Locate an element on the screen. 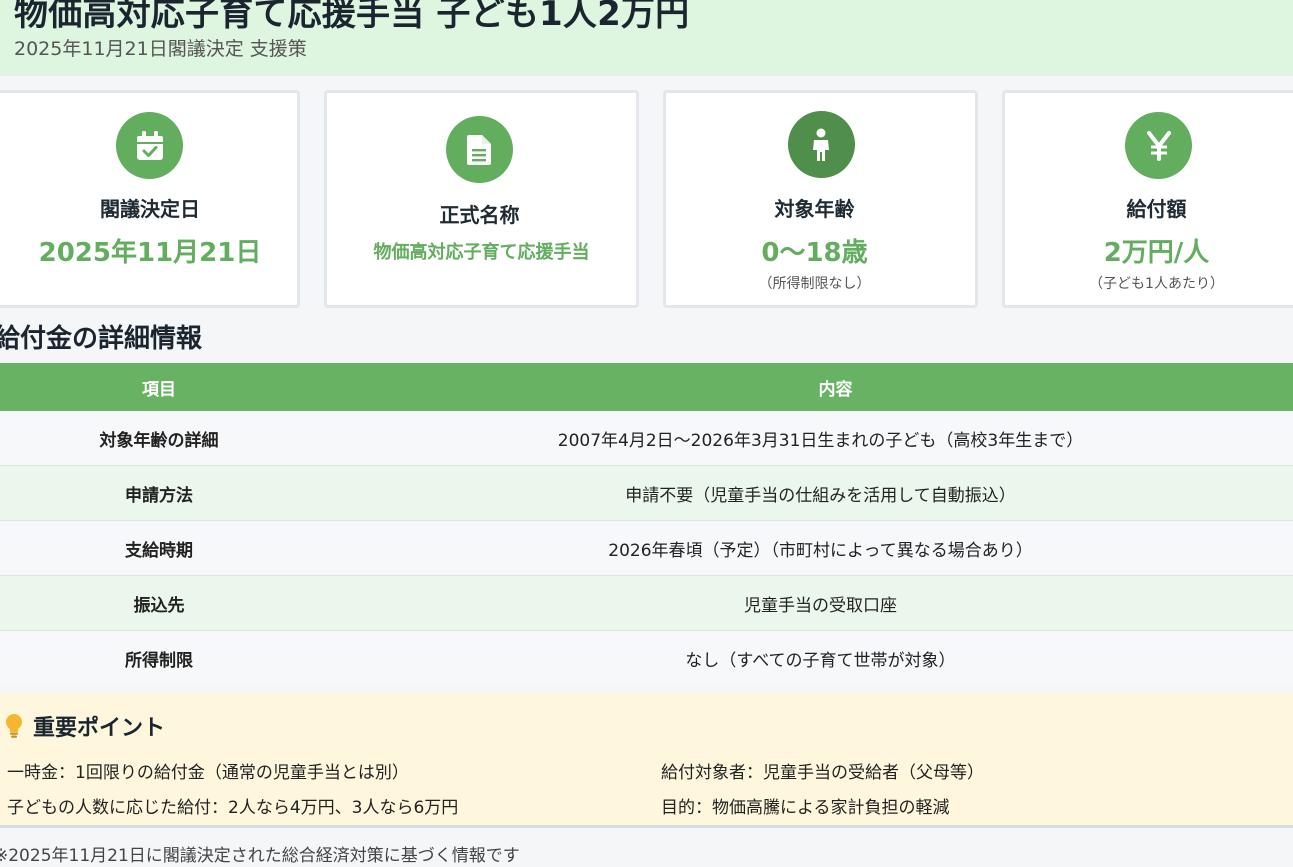 The height and width of the screenshot is (867, 1293). table-row: 所得制限 なし（すべての子育て世帯が対象） is located at coordinates (646, 657).